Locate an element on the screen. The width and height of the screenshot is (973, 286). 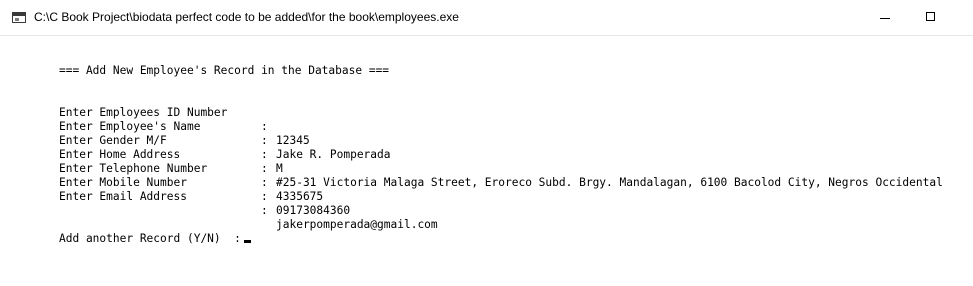
field-row-mobile: Enter Mobile Number : 09173084360 is located at coordinates (204, 189).